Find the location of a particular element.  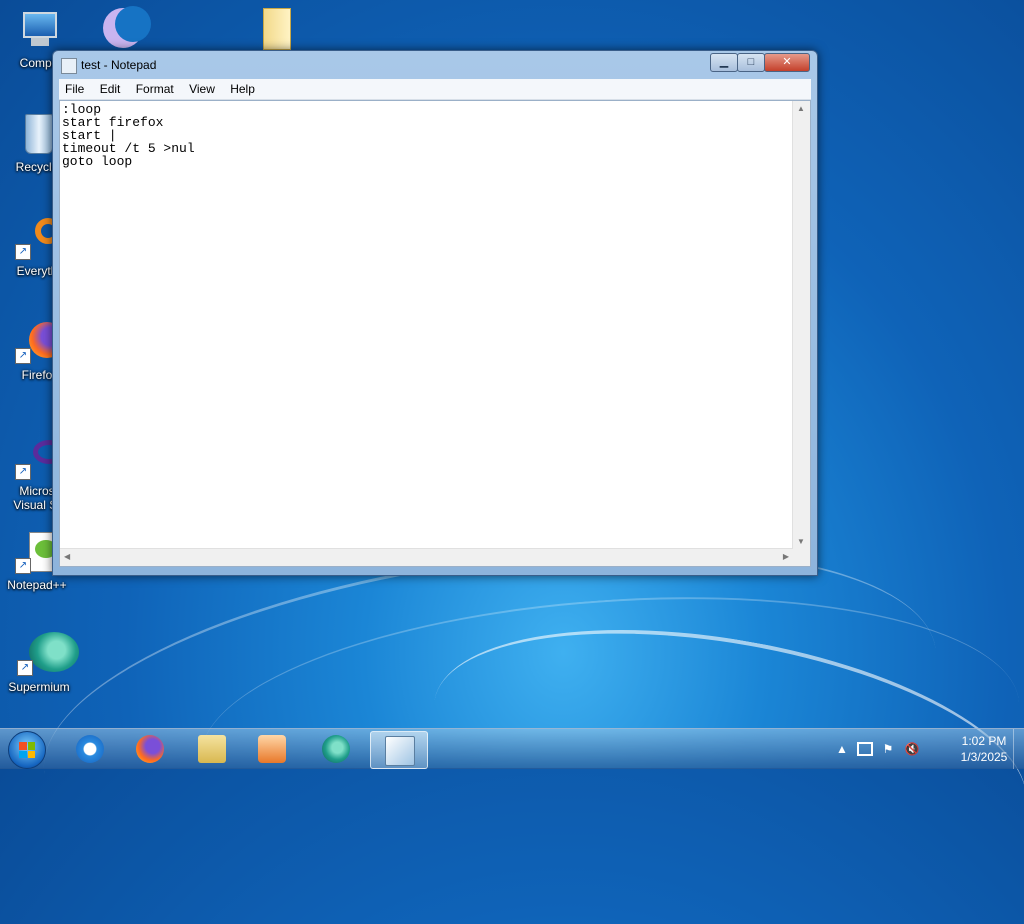

title-bar: test - Notepad ▁ □ ✕ is located at coordinates (435, 65).